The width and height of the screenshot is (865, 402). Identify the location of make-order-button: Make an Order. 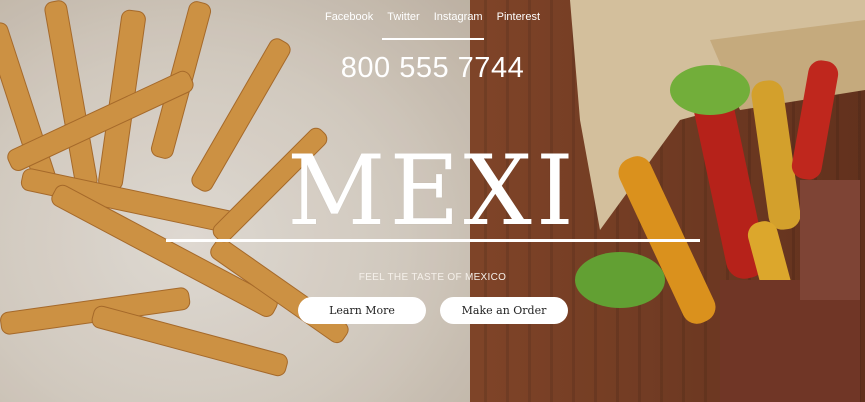
(504, 310).